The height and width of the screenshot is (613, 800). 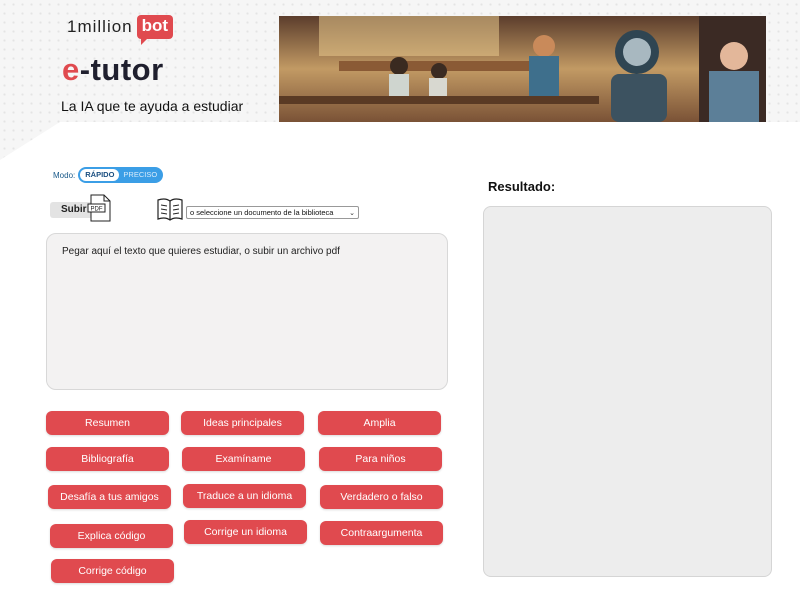 What do you see at coordinates (83, 208) in the screenshot?
I see `upload-pdf: Subir PDF` at bounding box center [83, 208].